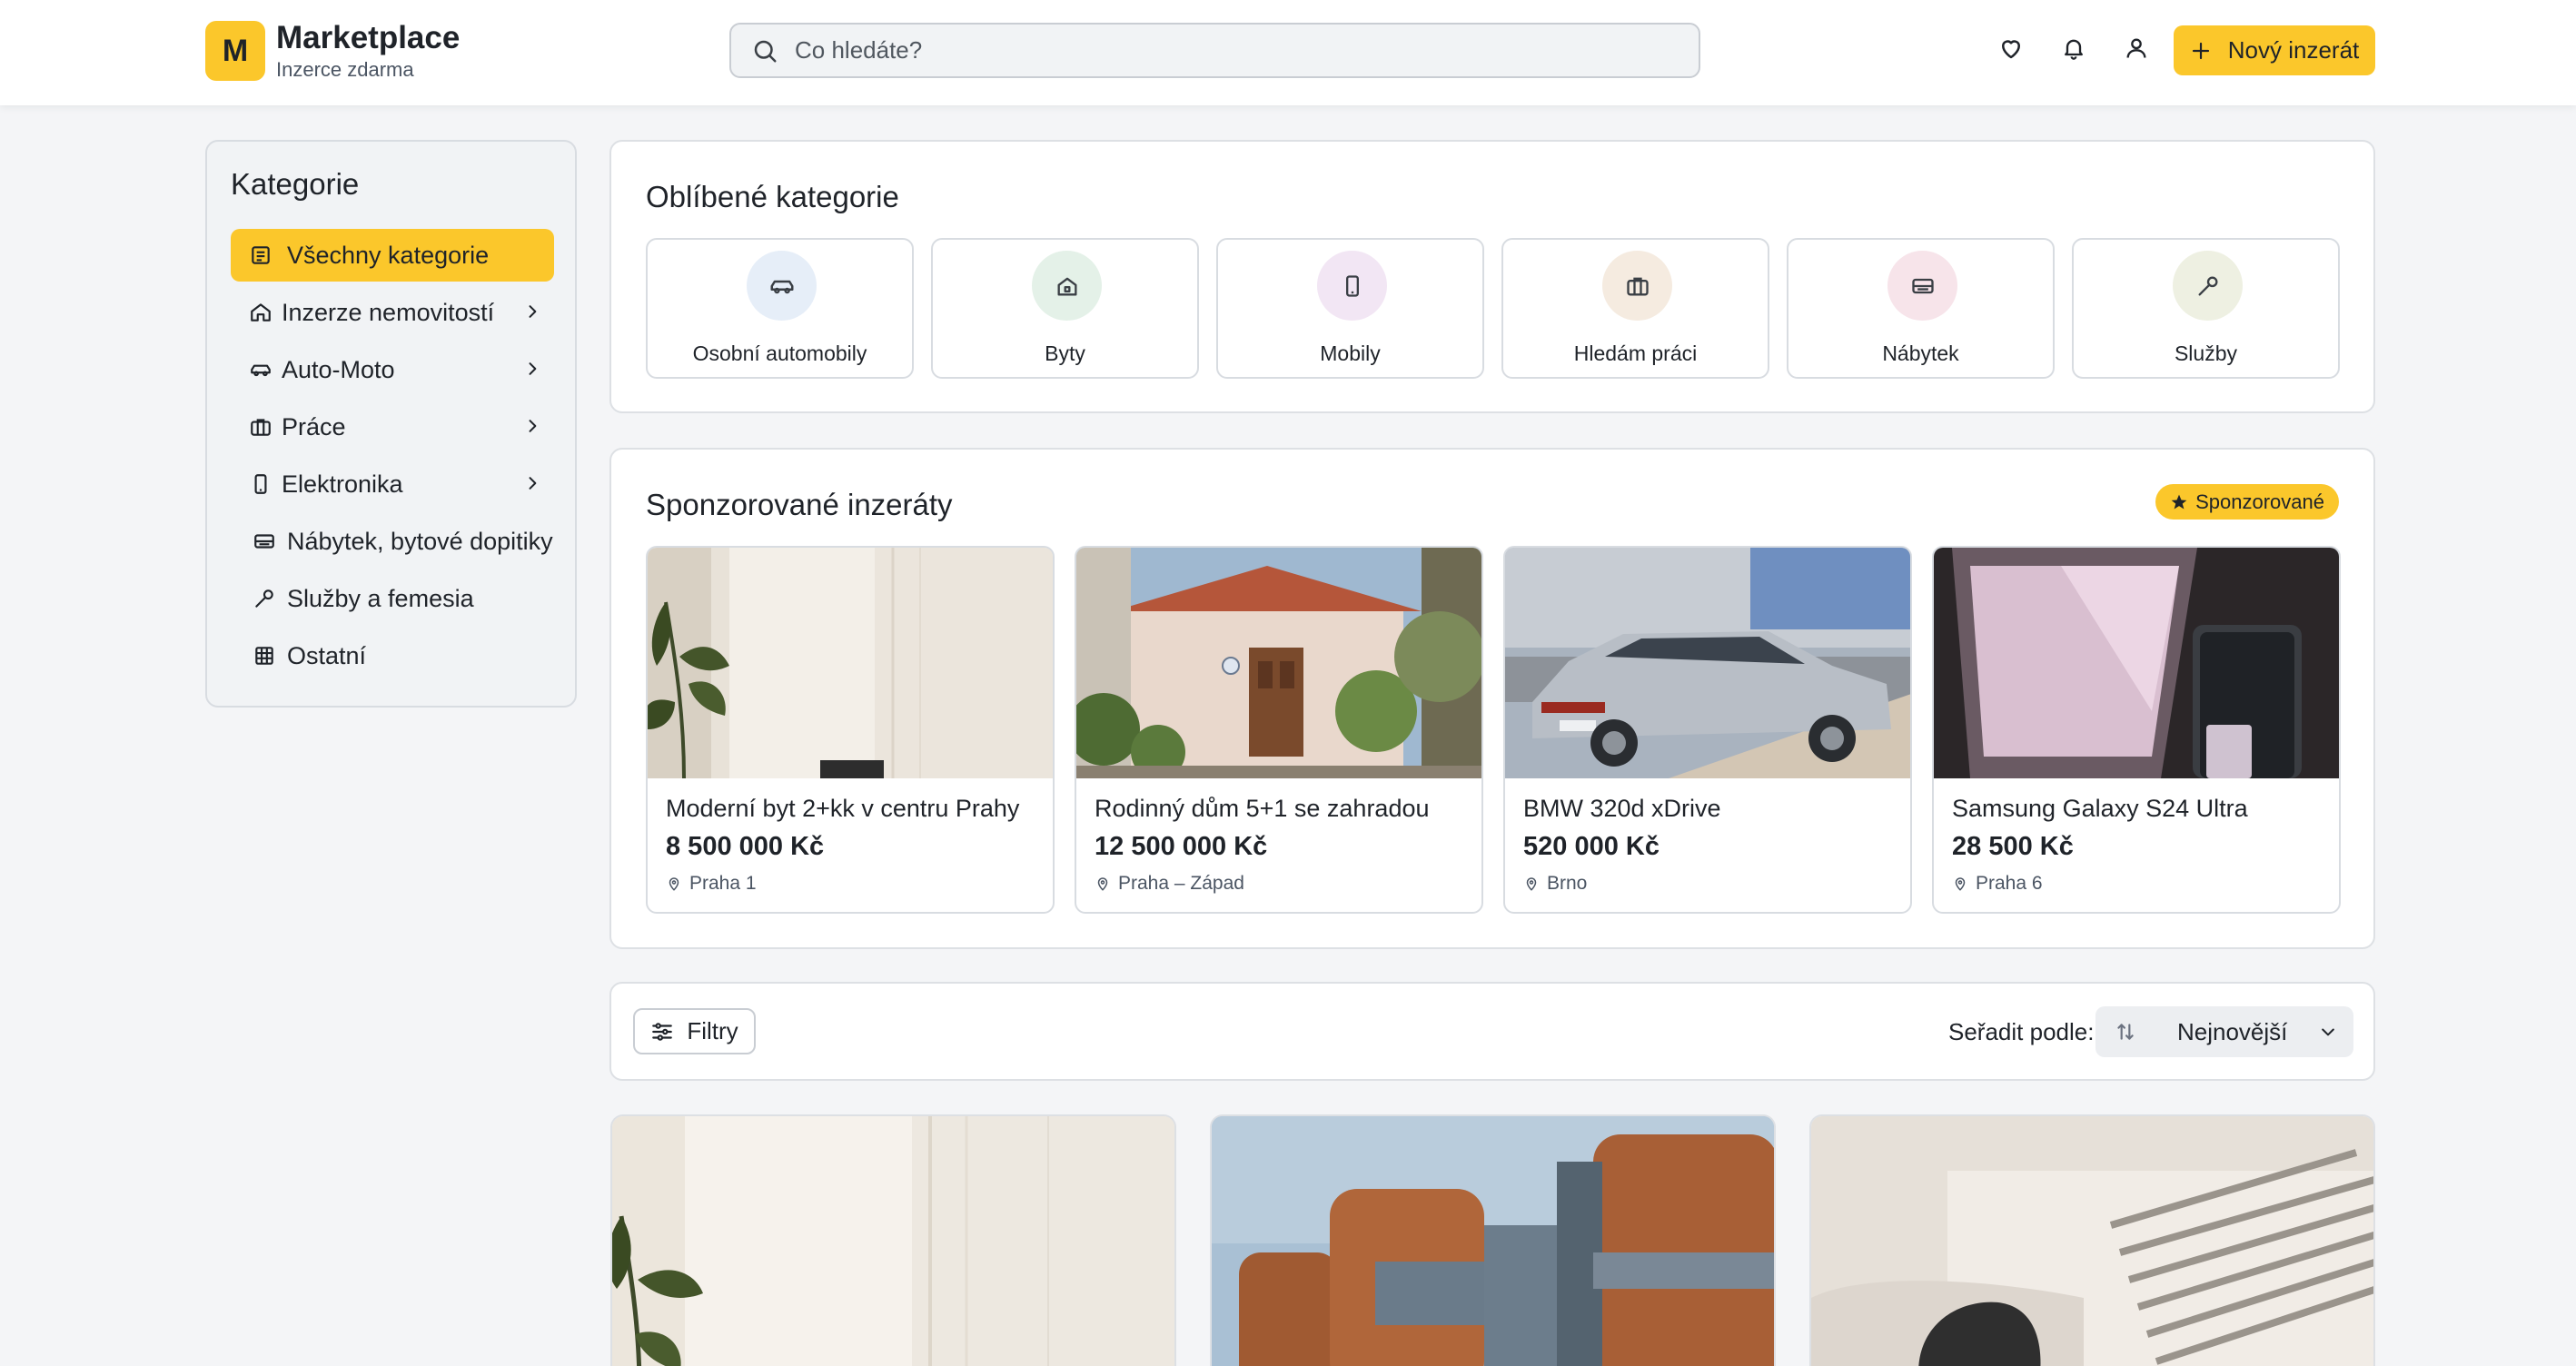  What do you see at coordinates (723, 883) in the screenshot?
I see `location-text: Praha 1` at bounding box center [723, 883].